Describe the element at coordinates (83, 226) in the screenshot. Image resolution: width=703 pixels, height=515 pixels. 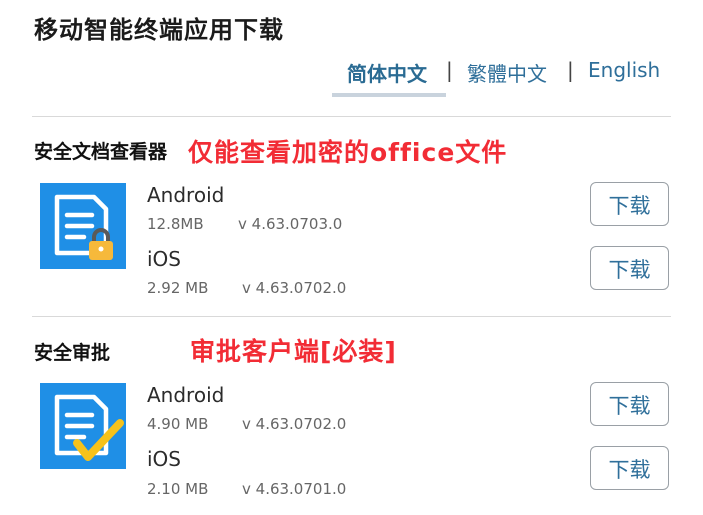
I see `secure-document-lock-icon` at that location.